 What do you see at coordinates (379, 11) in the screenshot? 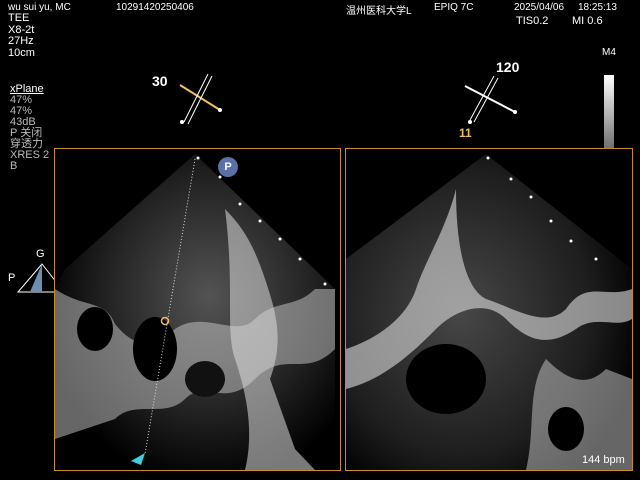
I see `hospital-name: 温州医科大学L` at bounding box center [379, 11].